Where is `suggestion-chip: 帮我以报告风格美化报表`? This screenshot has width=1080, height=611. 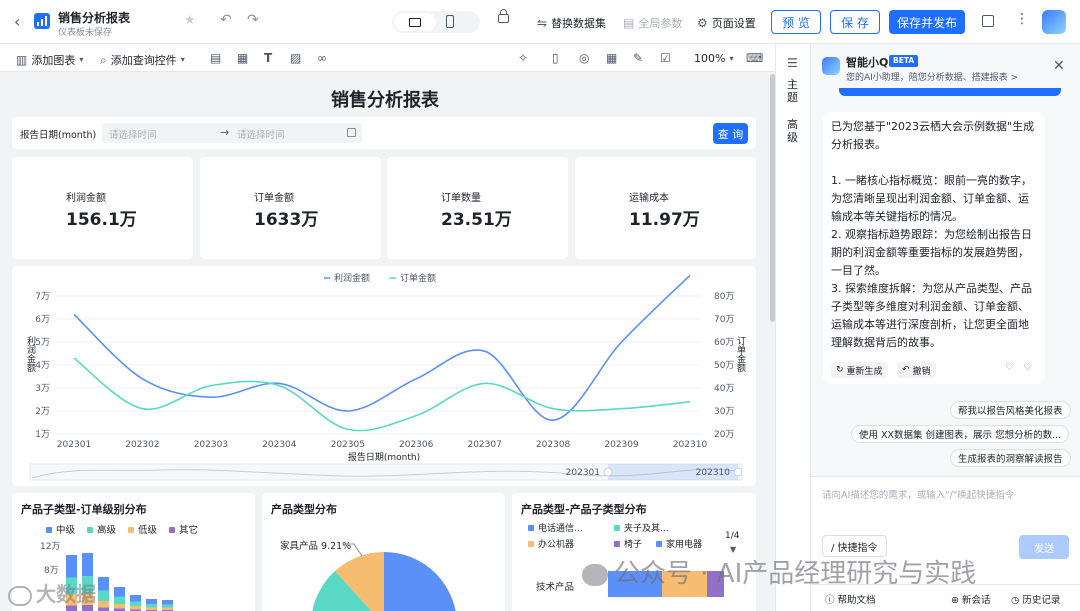 suggestion-chip: 帮我以报告风格美化报表 is located at coordinates (1010, 410).